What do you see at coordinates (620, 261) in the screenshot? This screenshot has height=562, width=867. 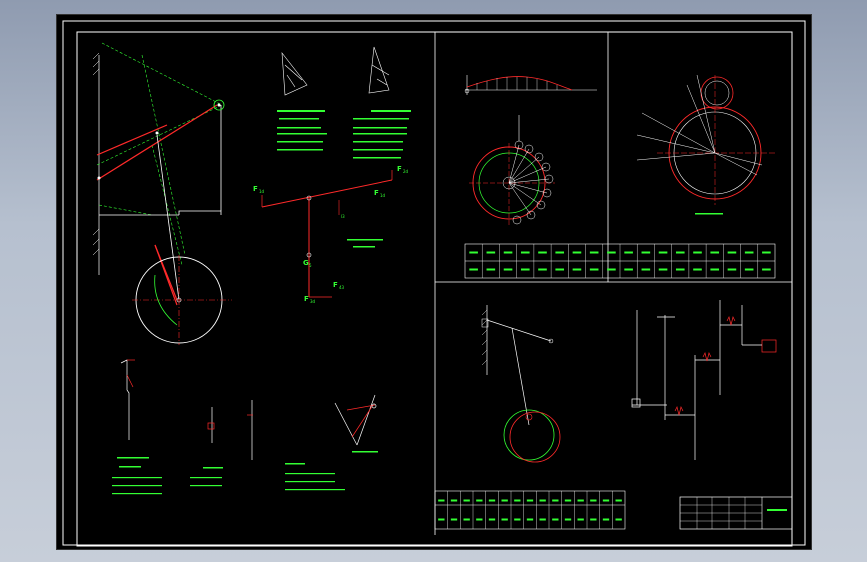 I see `parameter-table-top` at bounding box center [620, 261].